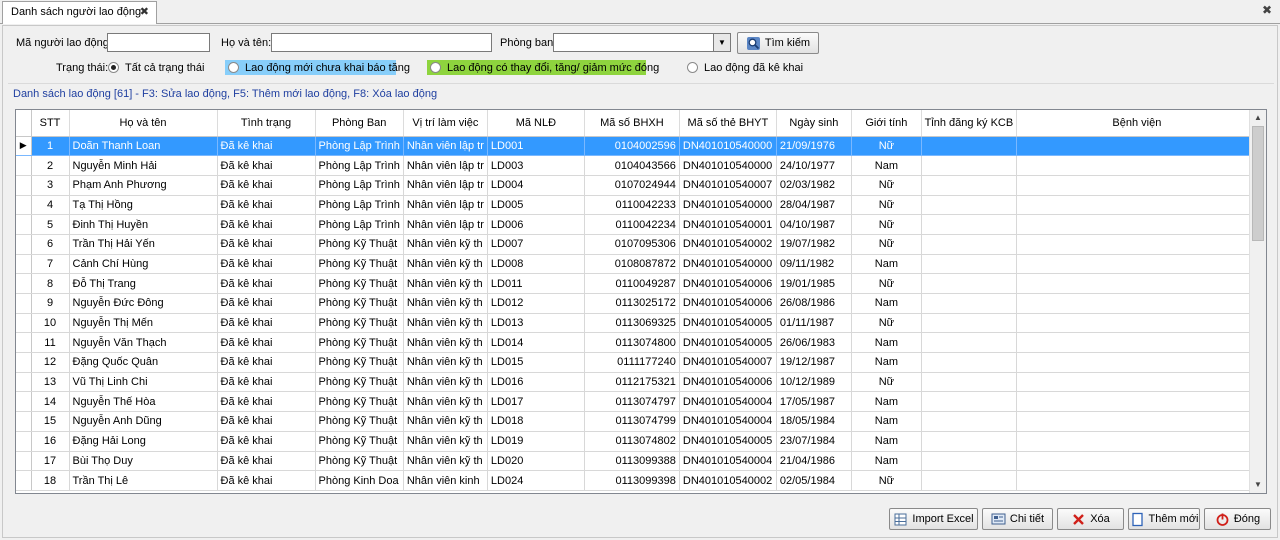 The width and height of the screenshot is (1280, 540). I want to click on table-cell: 23/07/1984, so click(814, 441).